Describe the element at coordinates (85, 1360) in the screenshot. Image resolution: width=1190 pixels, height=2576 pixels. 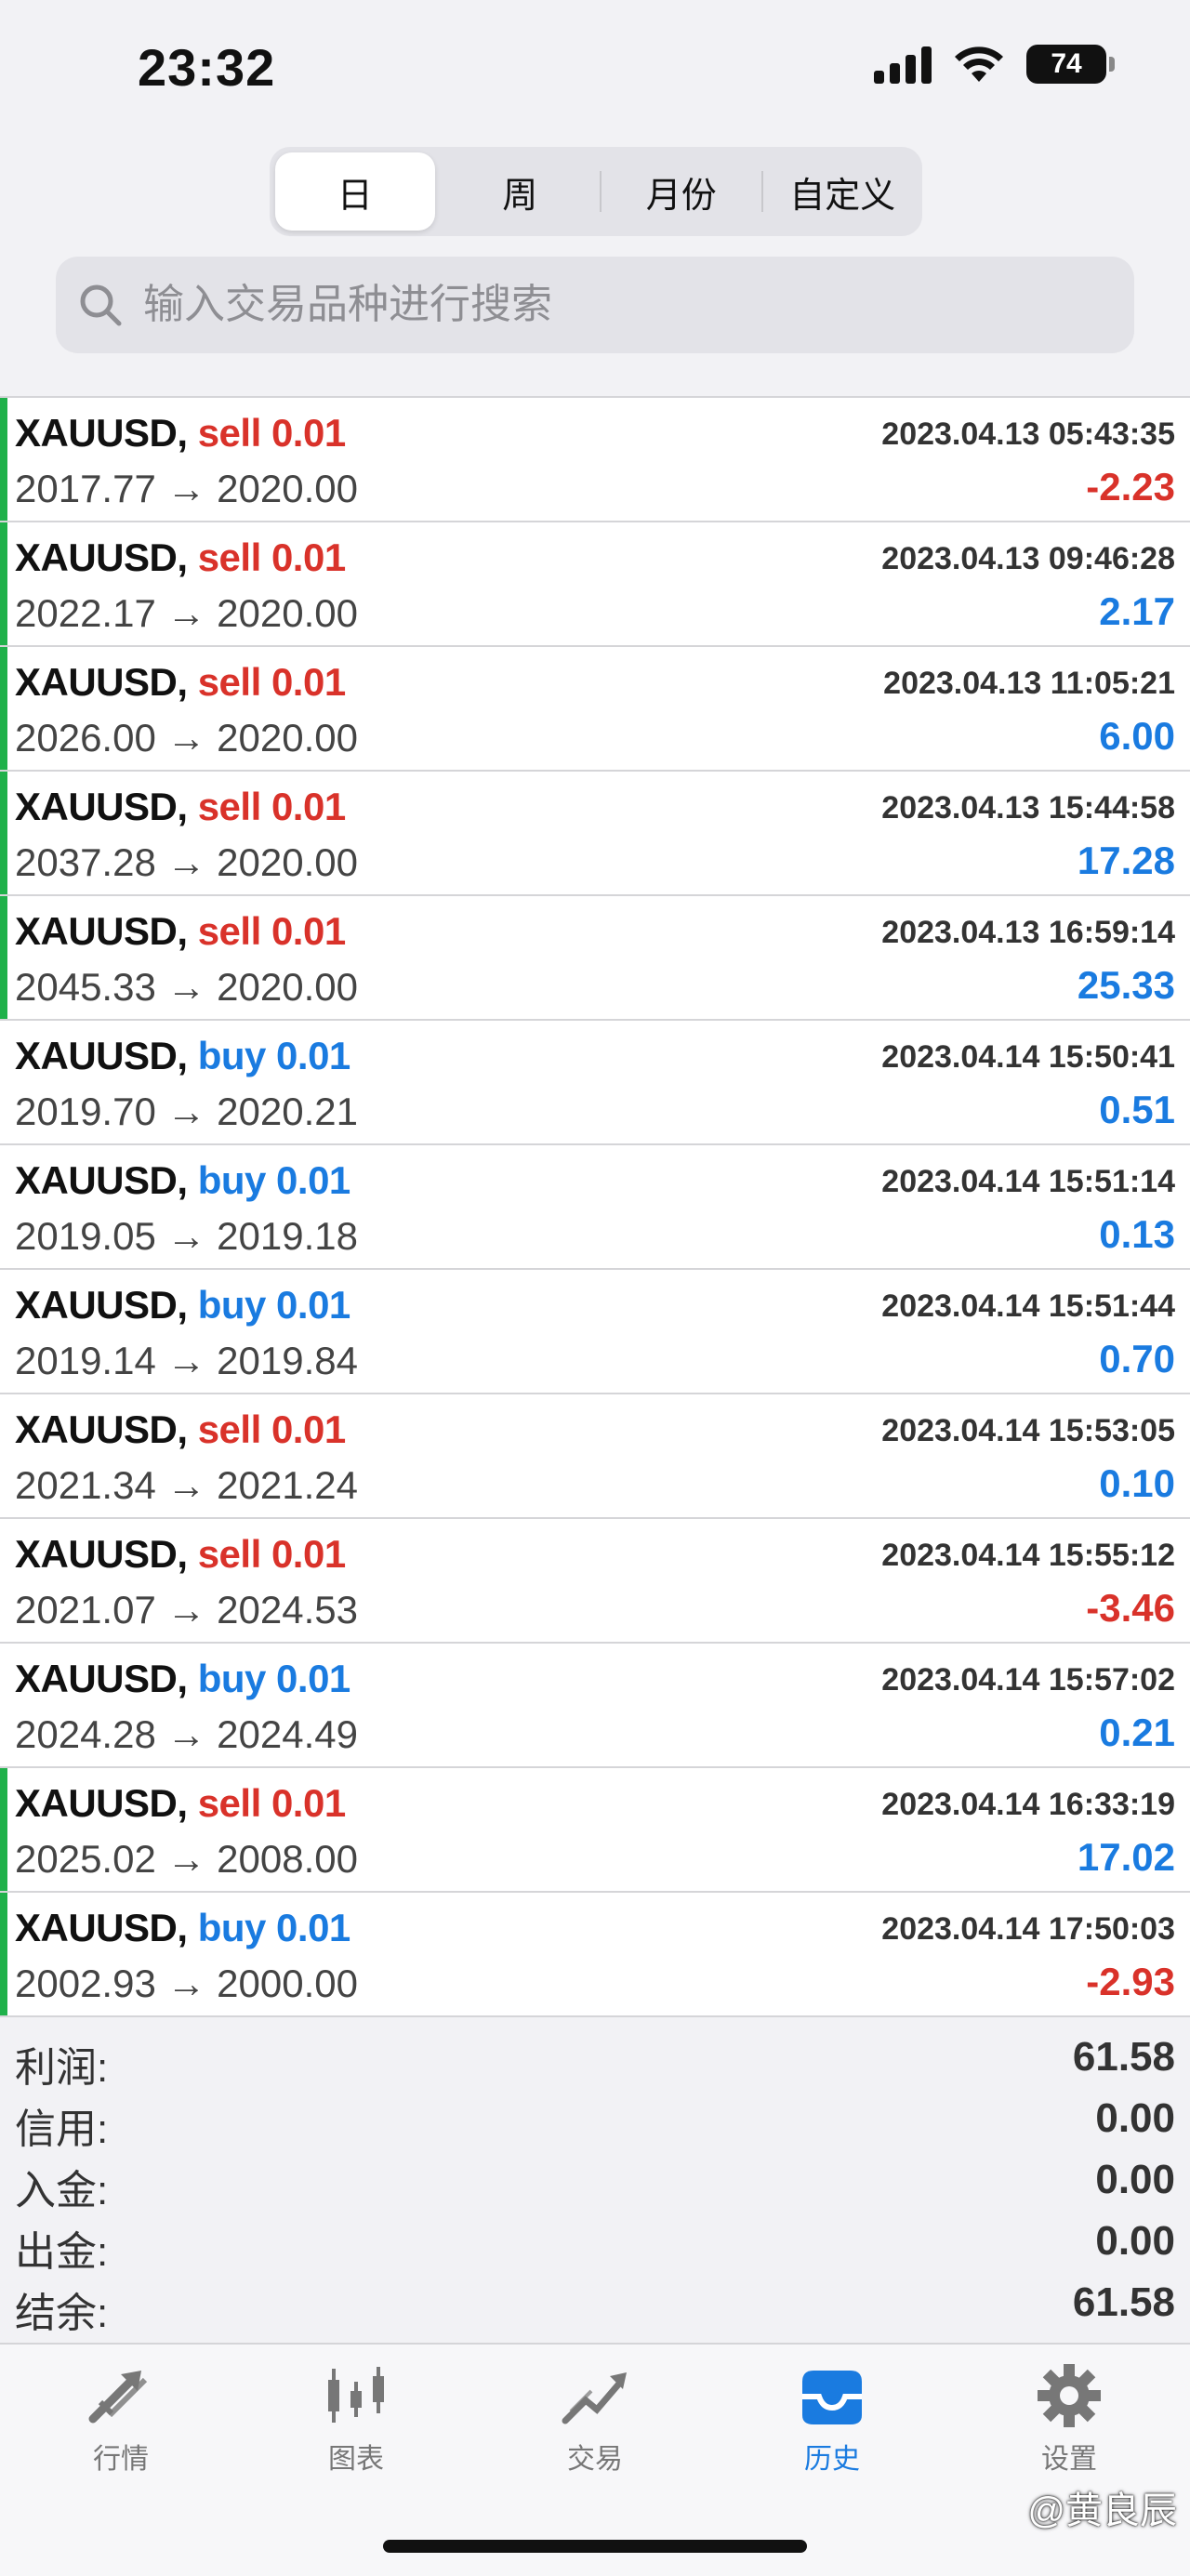
I see `open-price: 2019.14` at that location.